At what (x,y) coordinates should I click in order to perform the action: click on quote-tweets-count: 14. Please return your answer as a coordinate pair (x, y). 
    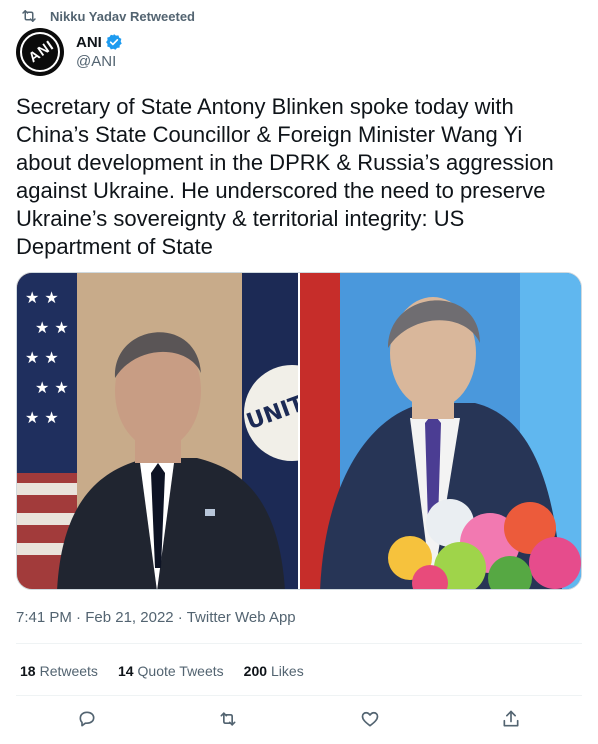
    Looking at the image, I should click on (125, 671).